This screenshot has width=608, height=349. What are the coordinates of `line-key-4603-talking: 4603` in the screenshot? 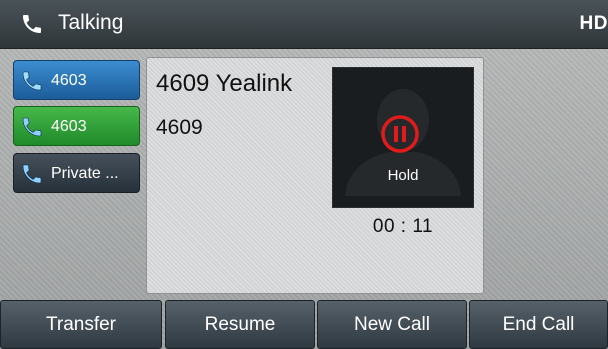 It's located at (76, 126).